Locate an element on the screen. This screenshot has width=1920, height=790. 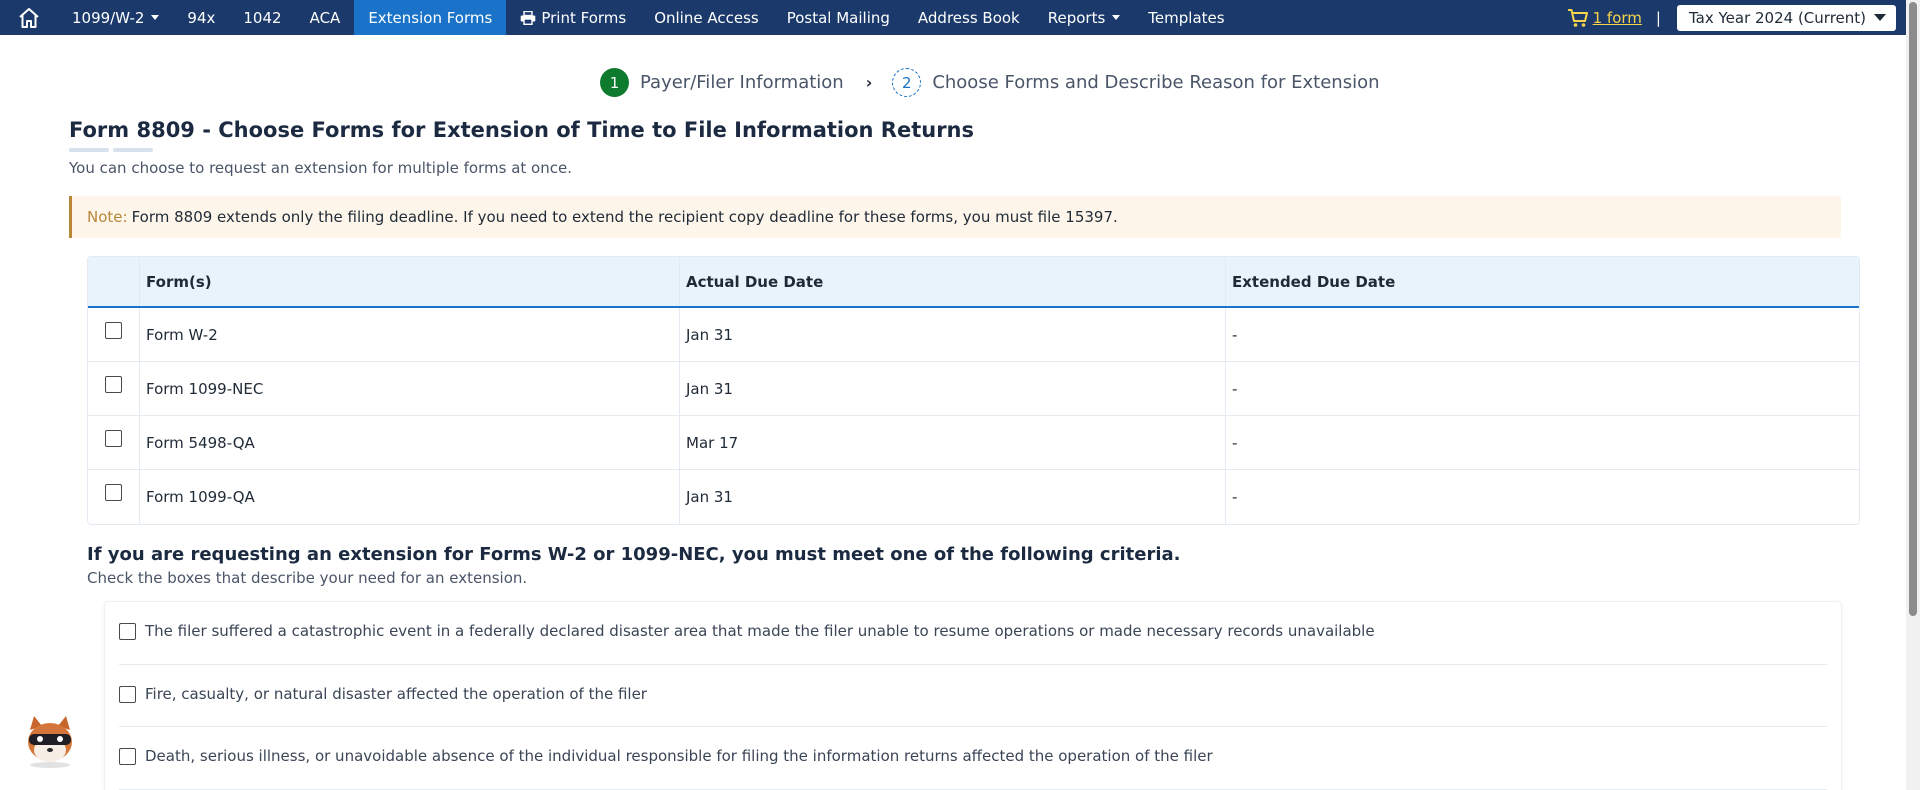
cart-link: 1 form is located at coordinates (1604, 18).